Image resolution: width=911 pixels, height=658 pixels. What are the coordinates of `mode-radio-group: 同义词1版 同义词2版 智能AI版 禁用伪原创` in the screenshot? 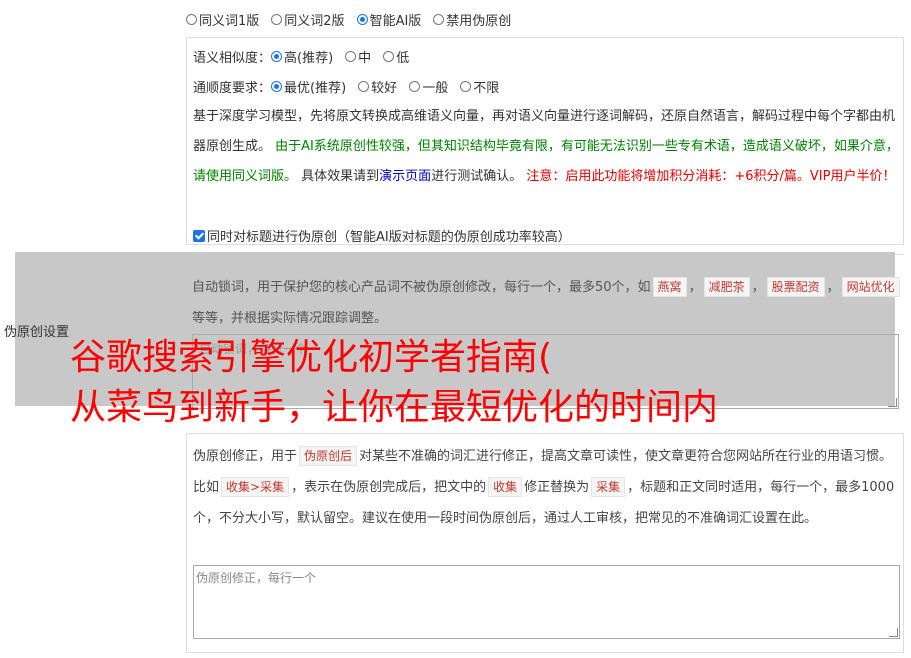 It's located at (354, 19).